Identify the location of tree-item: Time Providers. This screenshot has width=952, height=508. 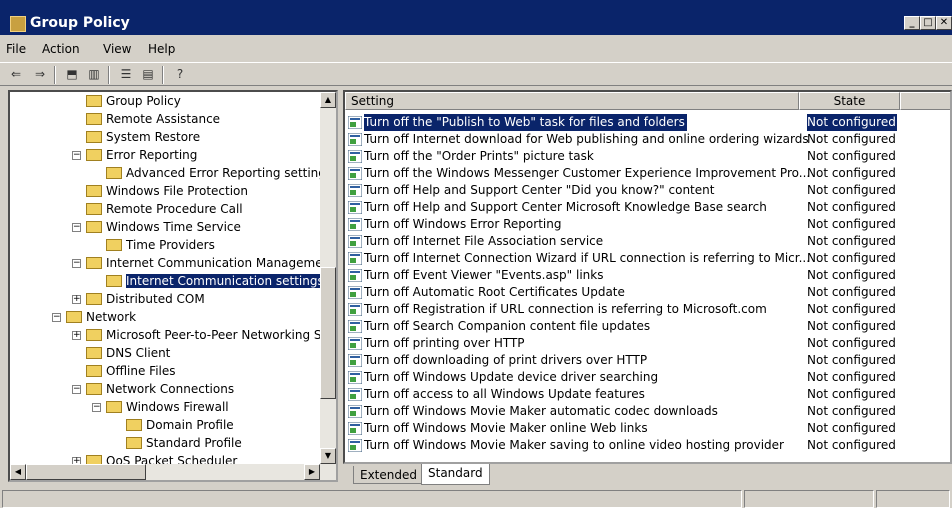
(160, 245).